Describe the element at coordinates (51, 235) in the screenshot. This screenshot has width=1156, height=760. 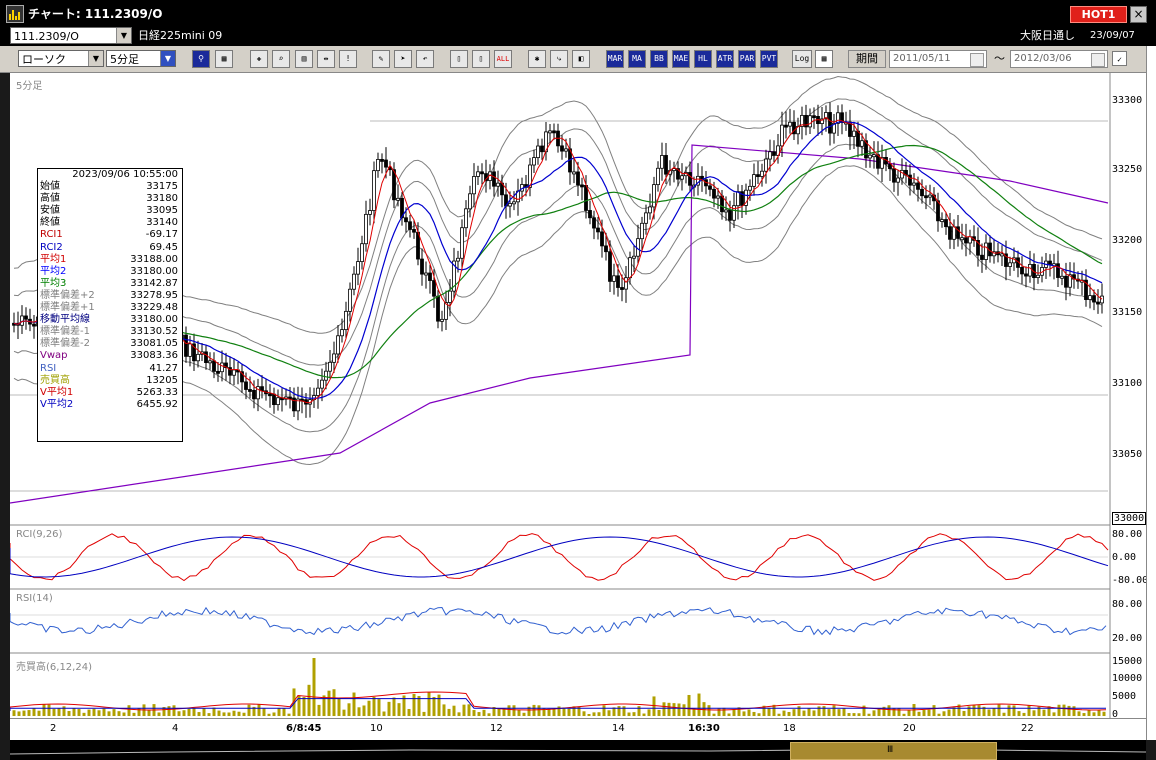
I see `info-key: RCI1` at that location.